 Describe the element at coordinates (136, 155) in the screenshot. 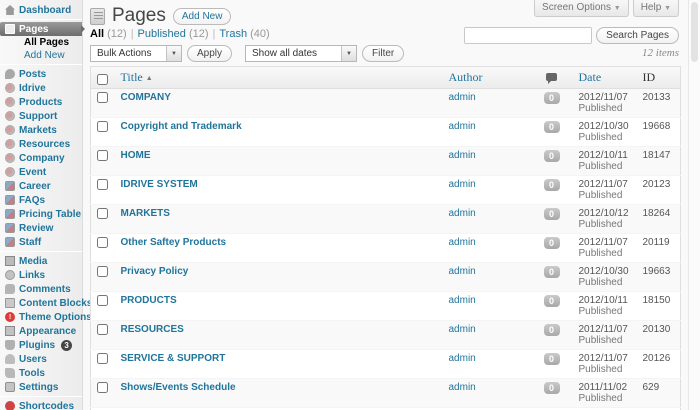

I see `page-title-link: HOME` at that location.